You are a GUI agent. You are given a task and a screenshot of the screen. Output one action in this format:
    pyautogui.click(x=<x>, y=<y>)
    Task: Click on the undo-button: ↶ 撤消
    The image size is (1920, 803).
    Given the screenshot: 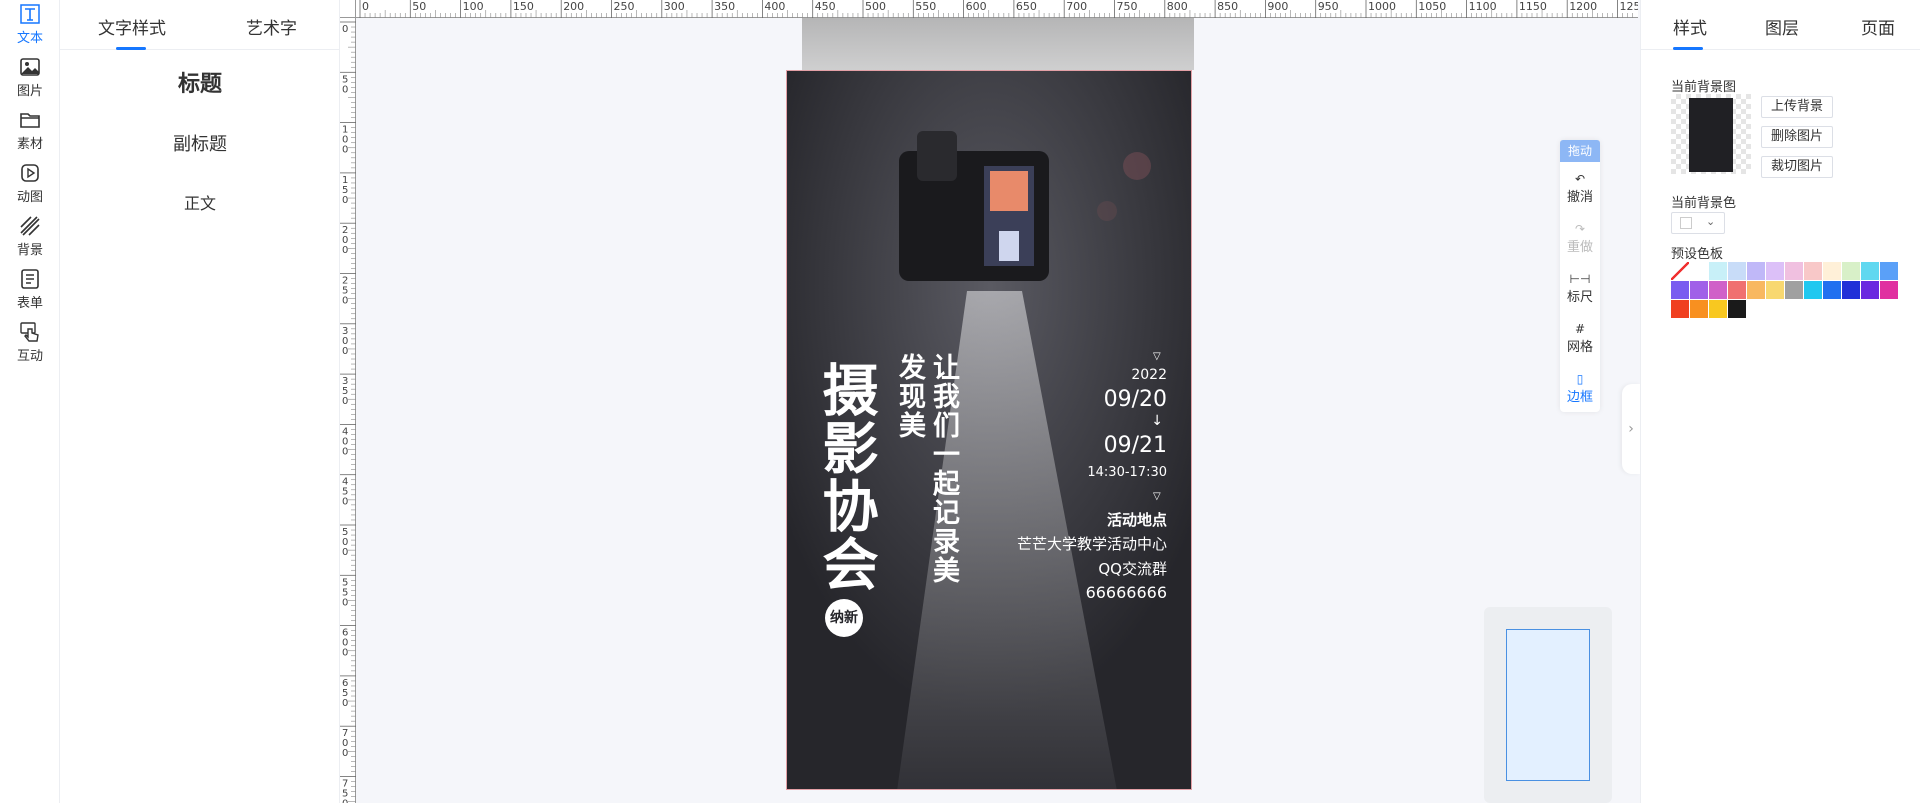 What is the action you would take?
    pyautogui.click(x=1580, y=188)
    